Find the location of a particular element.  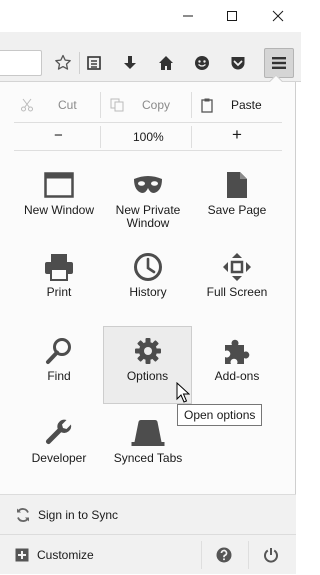

find-button: Find is located at coordinates (59, 366).